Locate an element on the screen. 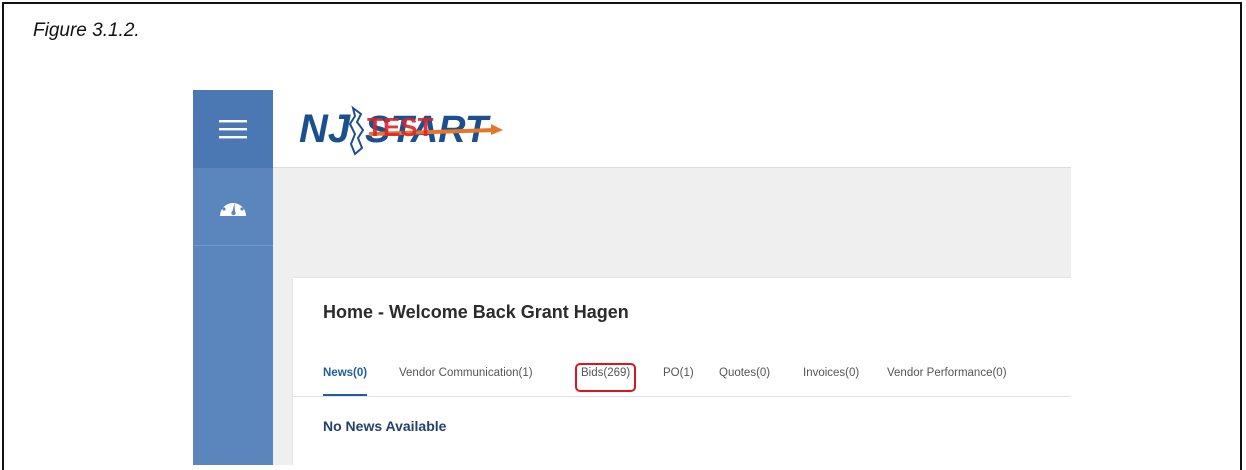 The image size is (1246, 470). figure-caption: Figure 3.1.2. is located at coordinates (86, 30).